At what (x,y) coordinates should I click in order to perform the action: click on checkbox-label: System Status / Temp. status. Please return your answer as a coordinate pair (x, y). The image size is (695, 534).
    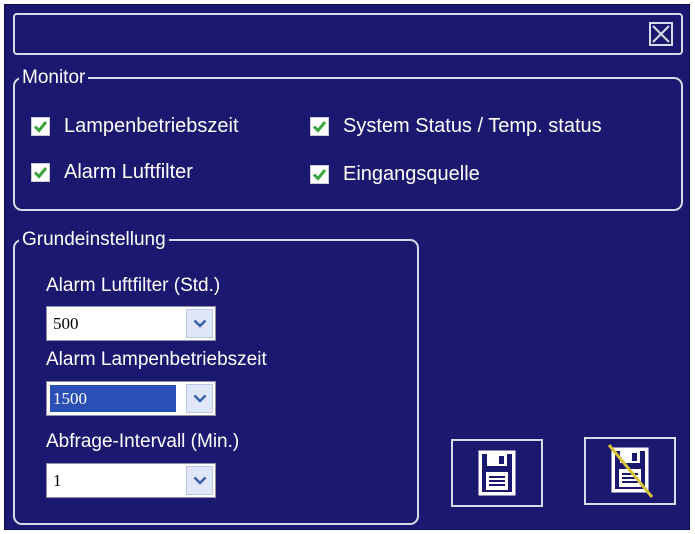
    Looking at the image, I should click on (472, 126).